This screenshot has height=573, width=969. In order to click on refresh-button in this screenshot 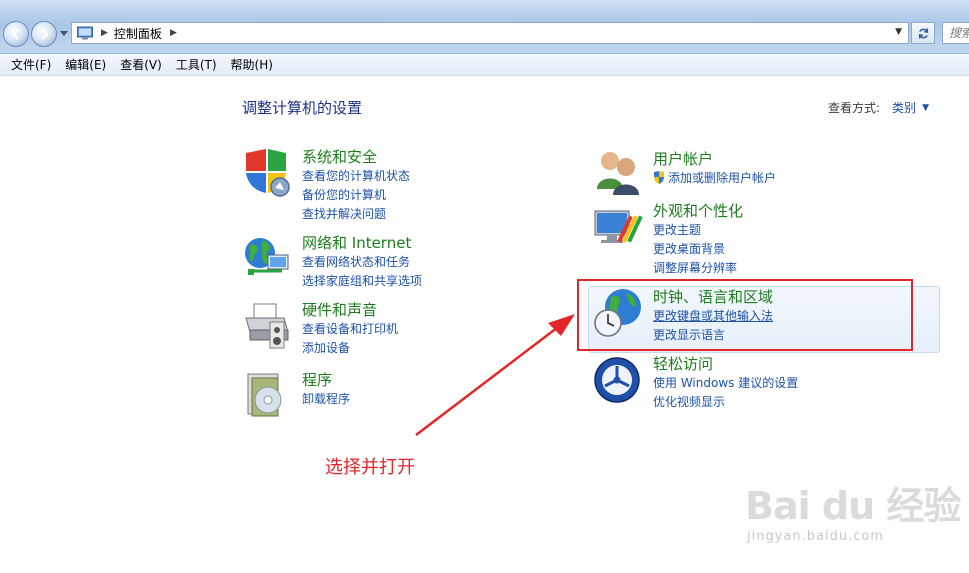, I will do `click(923, 33)`.